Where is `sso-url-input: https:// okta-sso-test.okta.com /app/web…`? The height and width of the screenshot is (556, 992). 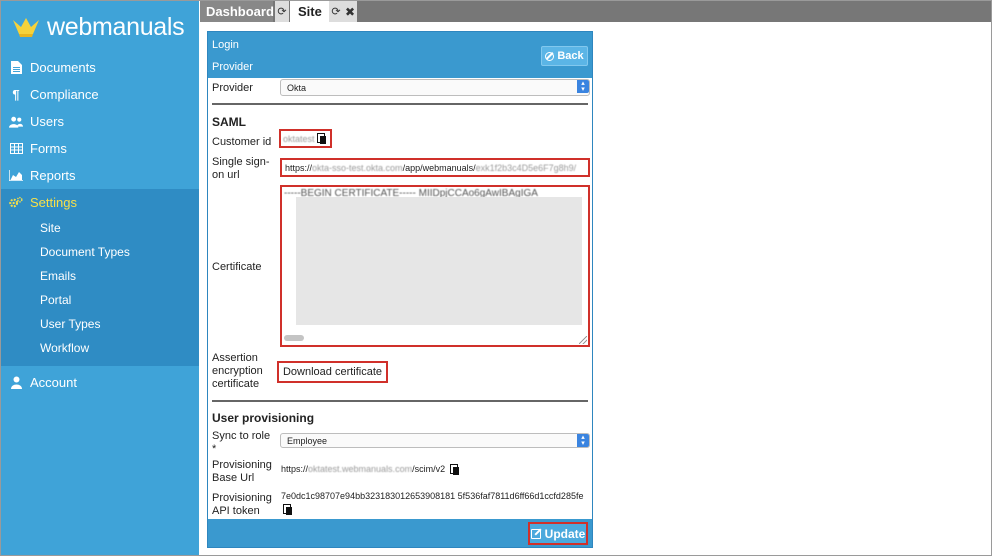 sso-url-input: https:// okta-sso-test.okta.com /app/web… is located at coordinates (435, 167).